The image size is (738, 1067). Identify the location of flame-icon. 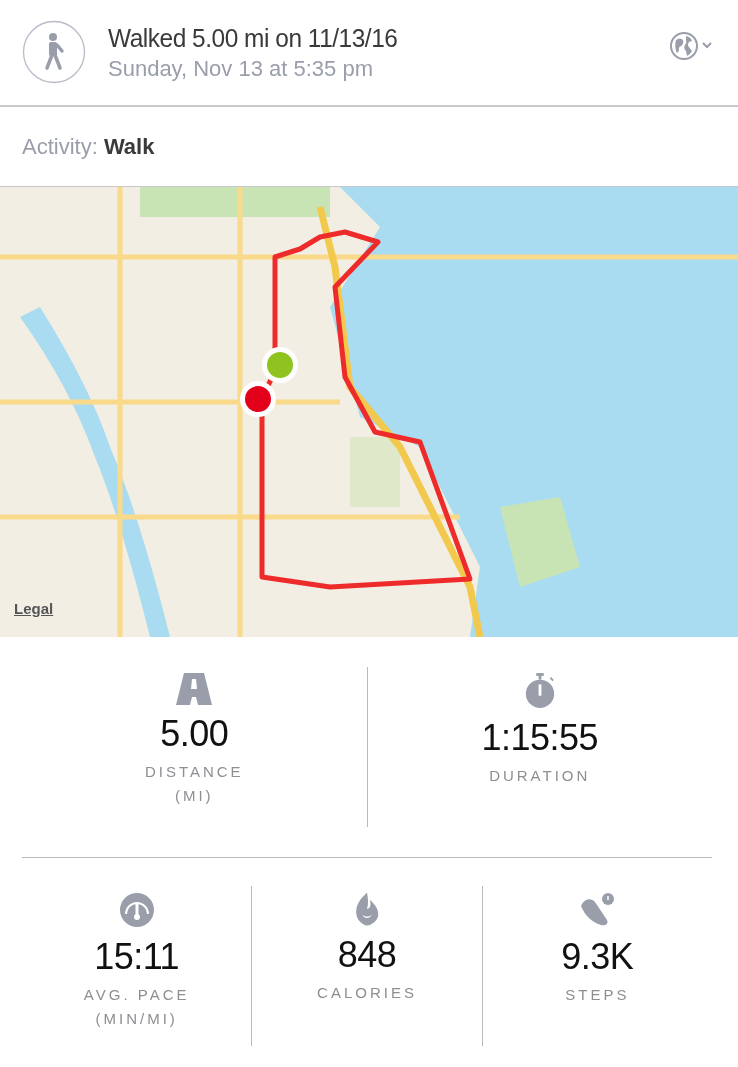
(367, 909).